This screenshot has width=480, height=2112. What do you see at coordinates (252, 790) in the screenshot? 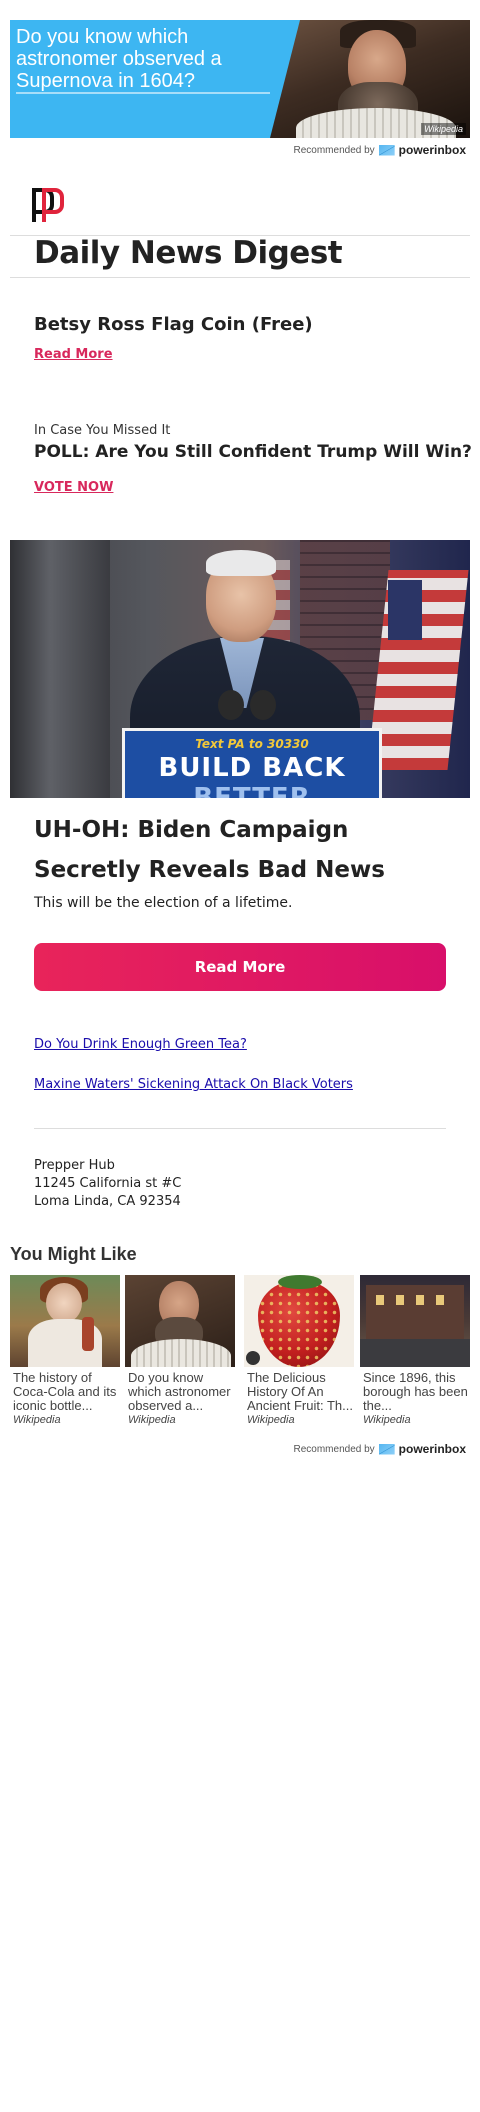
I see `sign-text-sub: BETTER` at bounding box center [252, 790].